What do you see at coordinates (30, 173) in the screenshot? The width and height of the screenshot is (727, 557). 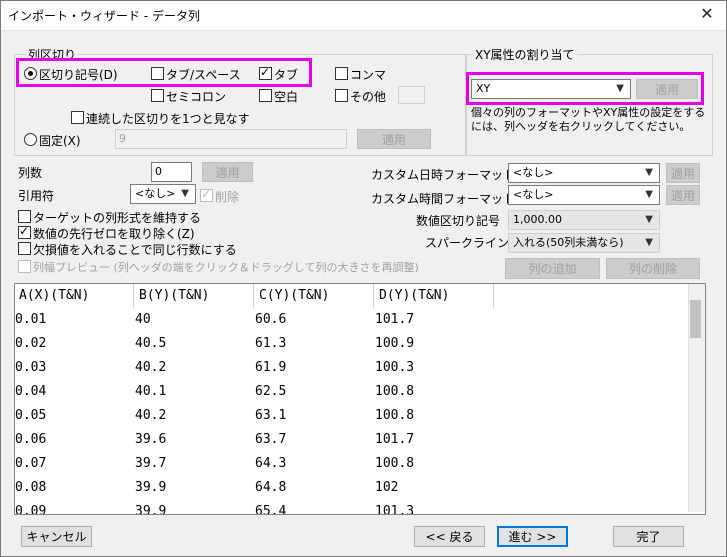 I see `num-columns-label: 列数` at bounding box center [30, 173].